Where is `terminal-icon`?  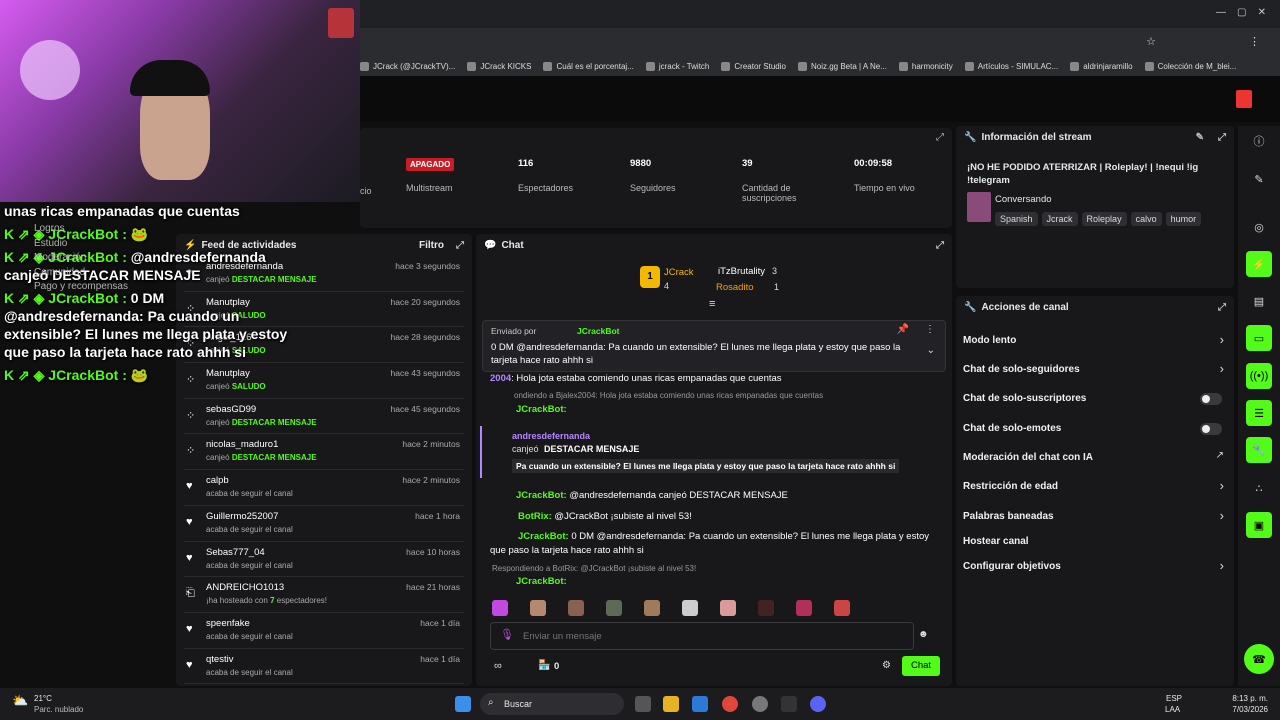
terminal-icon is located at coordinates (789, 704).